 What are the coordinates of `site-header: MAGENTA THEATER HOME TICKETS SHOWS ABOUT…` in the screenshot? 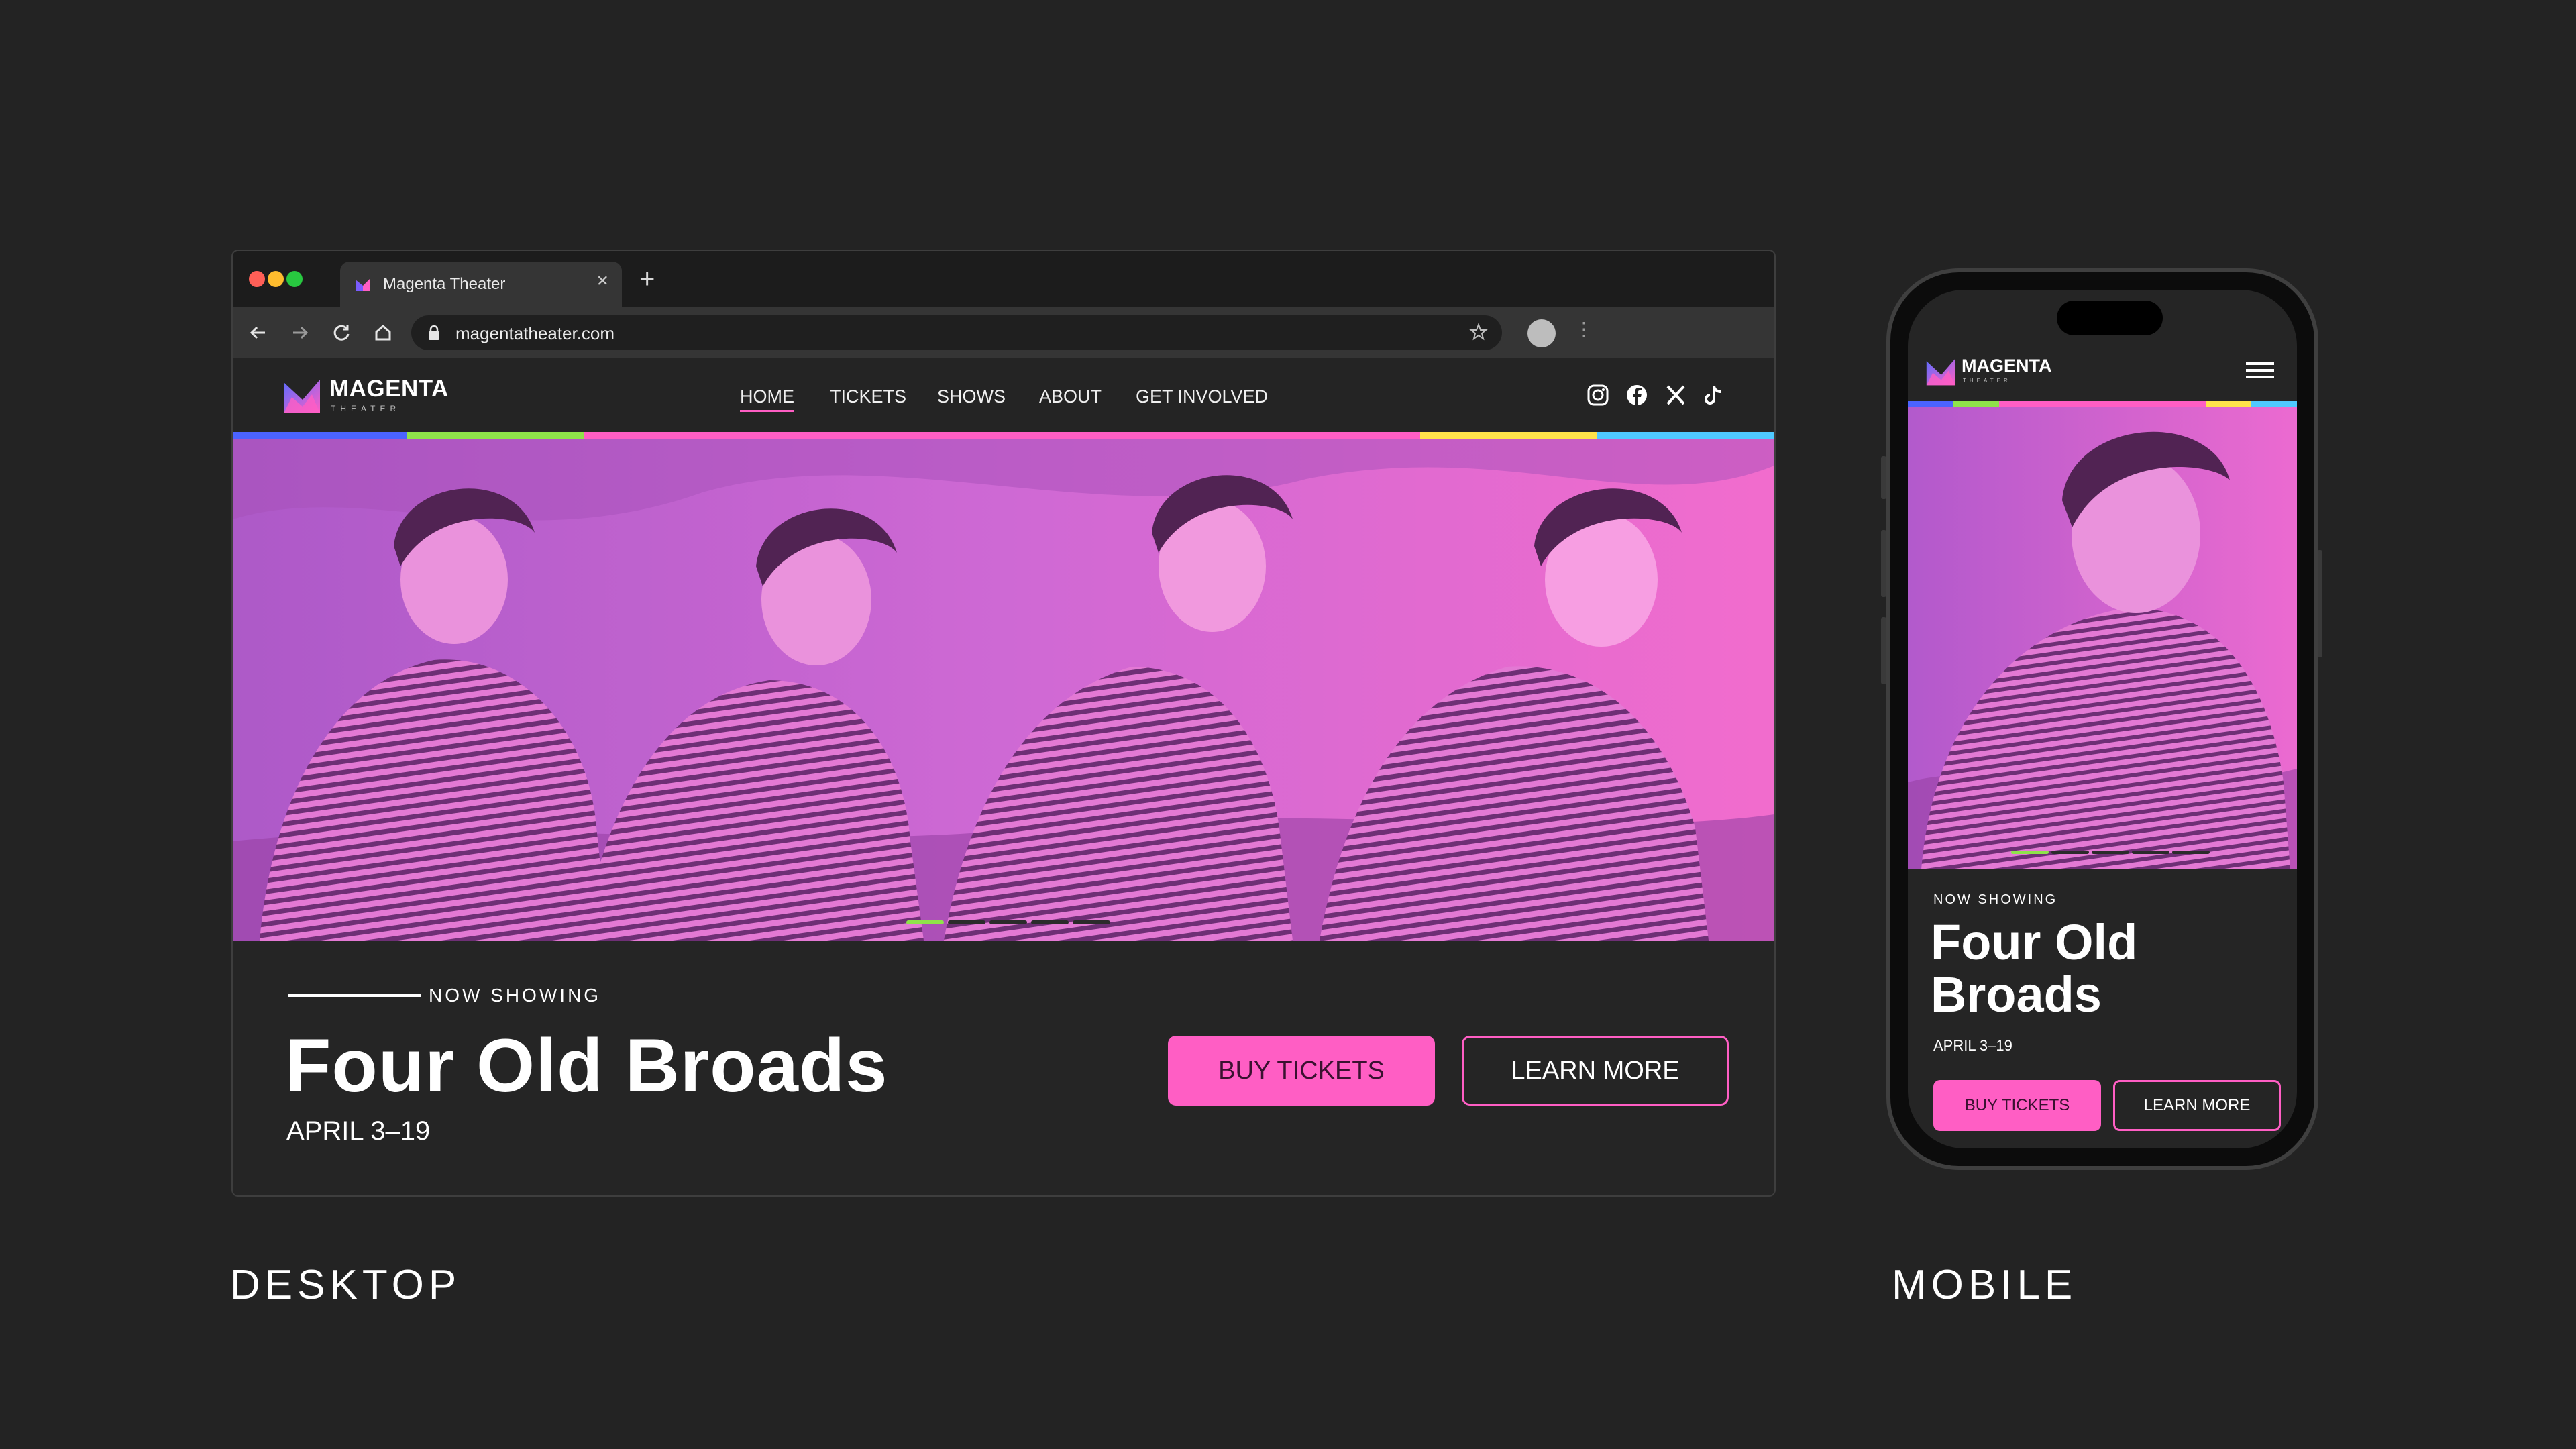 It's located at (1003, 395).